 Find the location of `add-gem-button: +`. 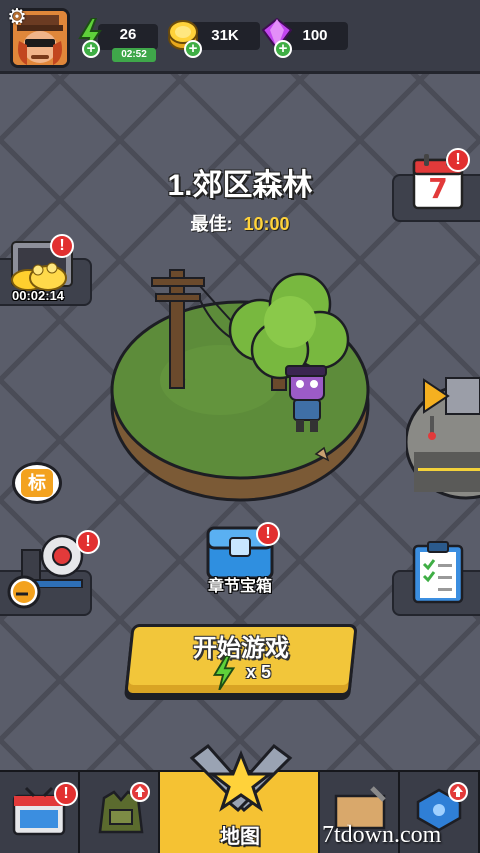

add-gem-button: + is located at coordinates (283, 49).